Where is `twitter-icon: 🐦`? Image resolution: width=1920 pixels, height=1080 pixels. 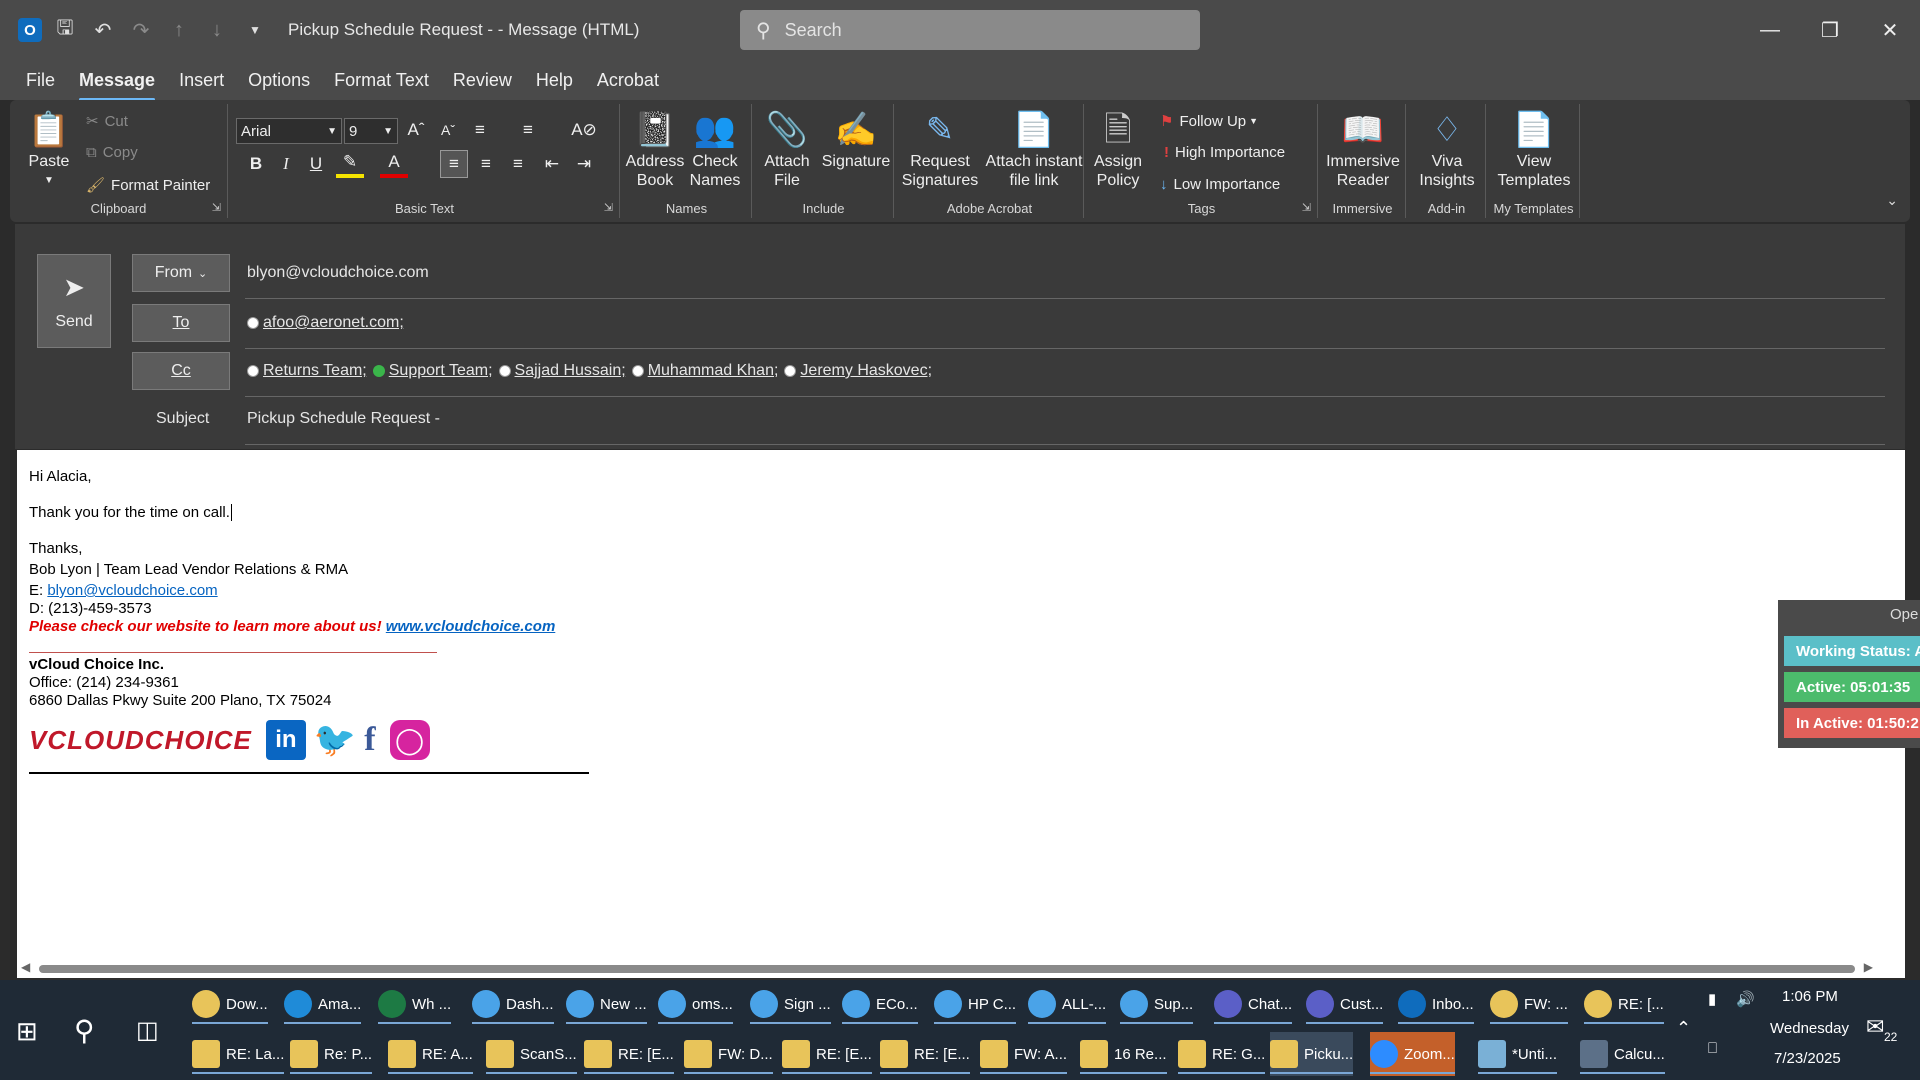 twitter-icon: 🐦 is located at coordinates (335, 740).